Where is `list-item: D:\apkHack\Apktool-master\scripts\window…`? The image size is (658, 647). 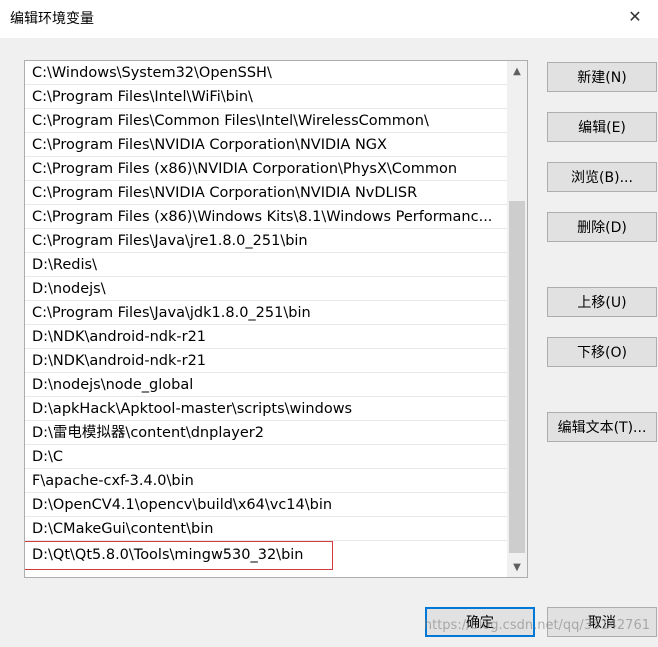 list-item: D:\apkHack\Apktool-master\scripts\window… is located at coordinates (266, 409).